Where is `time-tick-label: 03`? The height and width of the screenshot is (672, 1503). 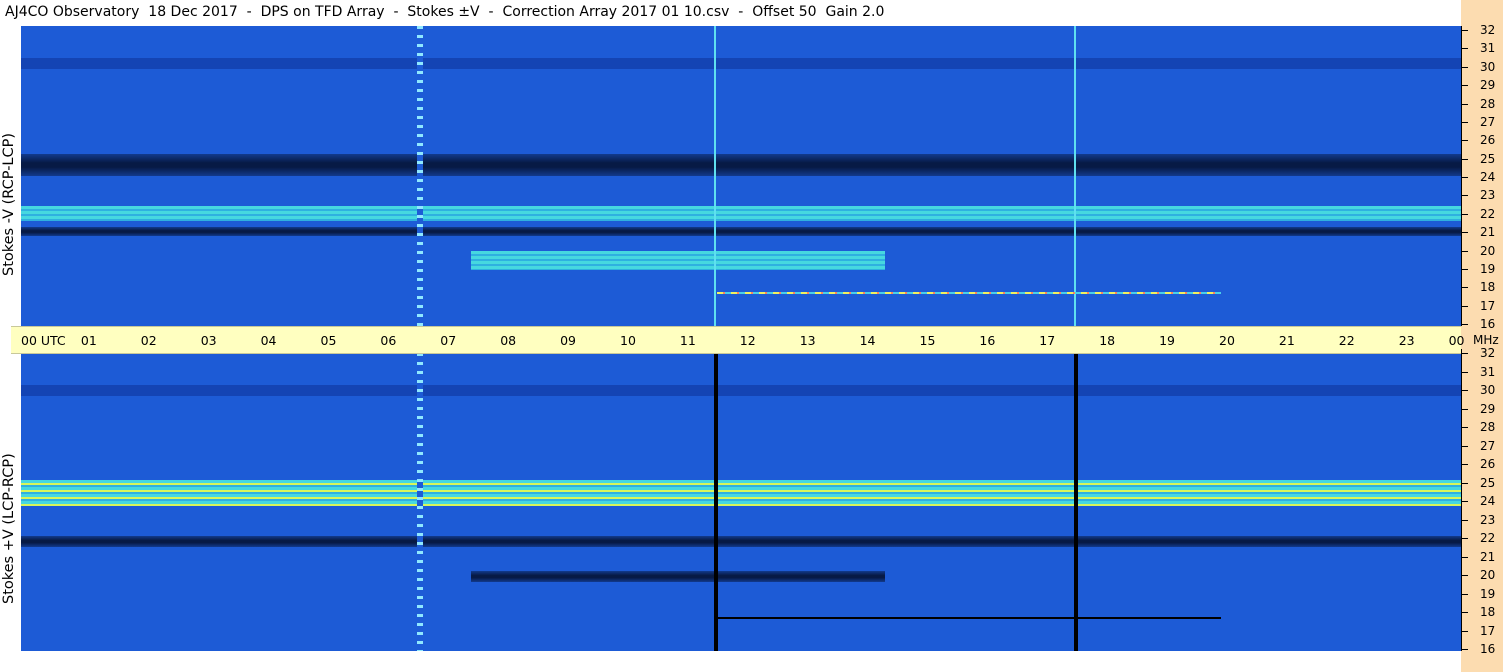
time-tick-label: 03 is located at coordinates (208, 340).